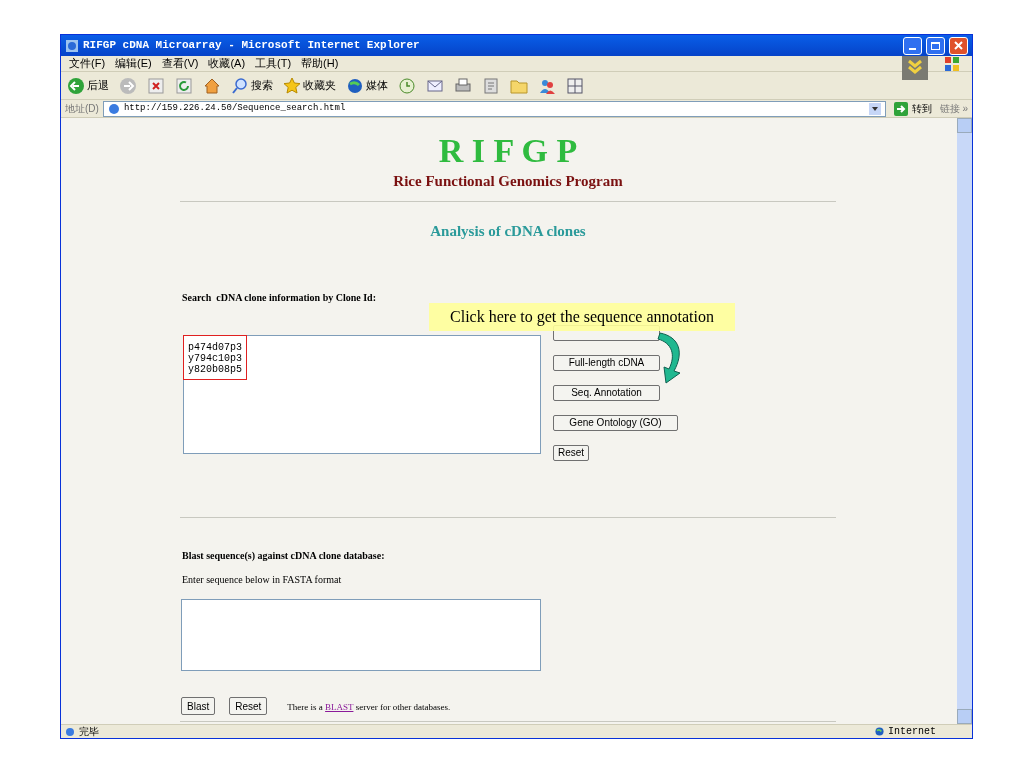 Image resolution: width=1024 pixels, height=768 pixels. What do you see at coordinates (494, 108) in the screenshot?
I see `address-field: http://159.226.24.50/Sequence_search.html` at bounding box center [494, 108].